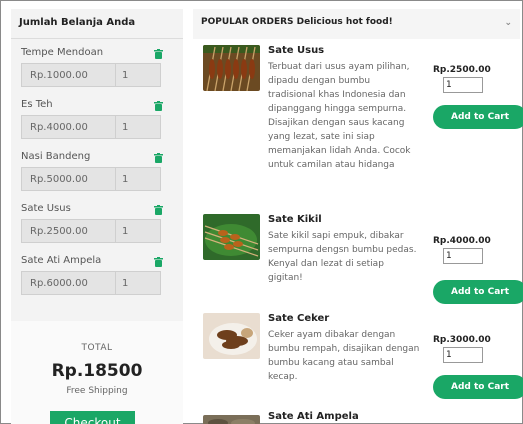 The width and height of the screenshot is (523, 424). Describe the element at coordinates (97, 391) in the screenshot. I see `shipping-note: Free Shipping` at that location.